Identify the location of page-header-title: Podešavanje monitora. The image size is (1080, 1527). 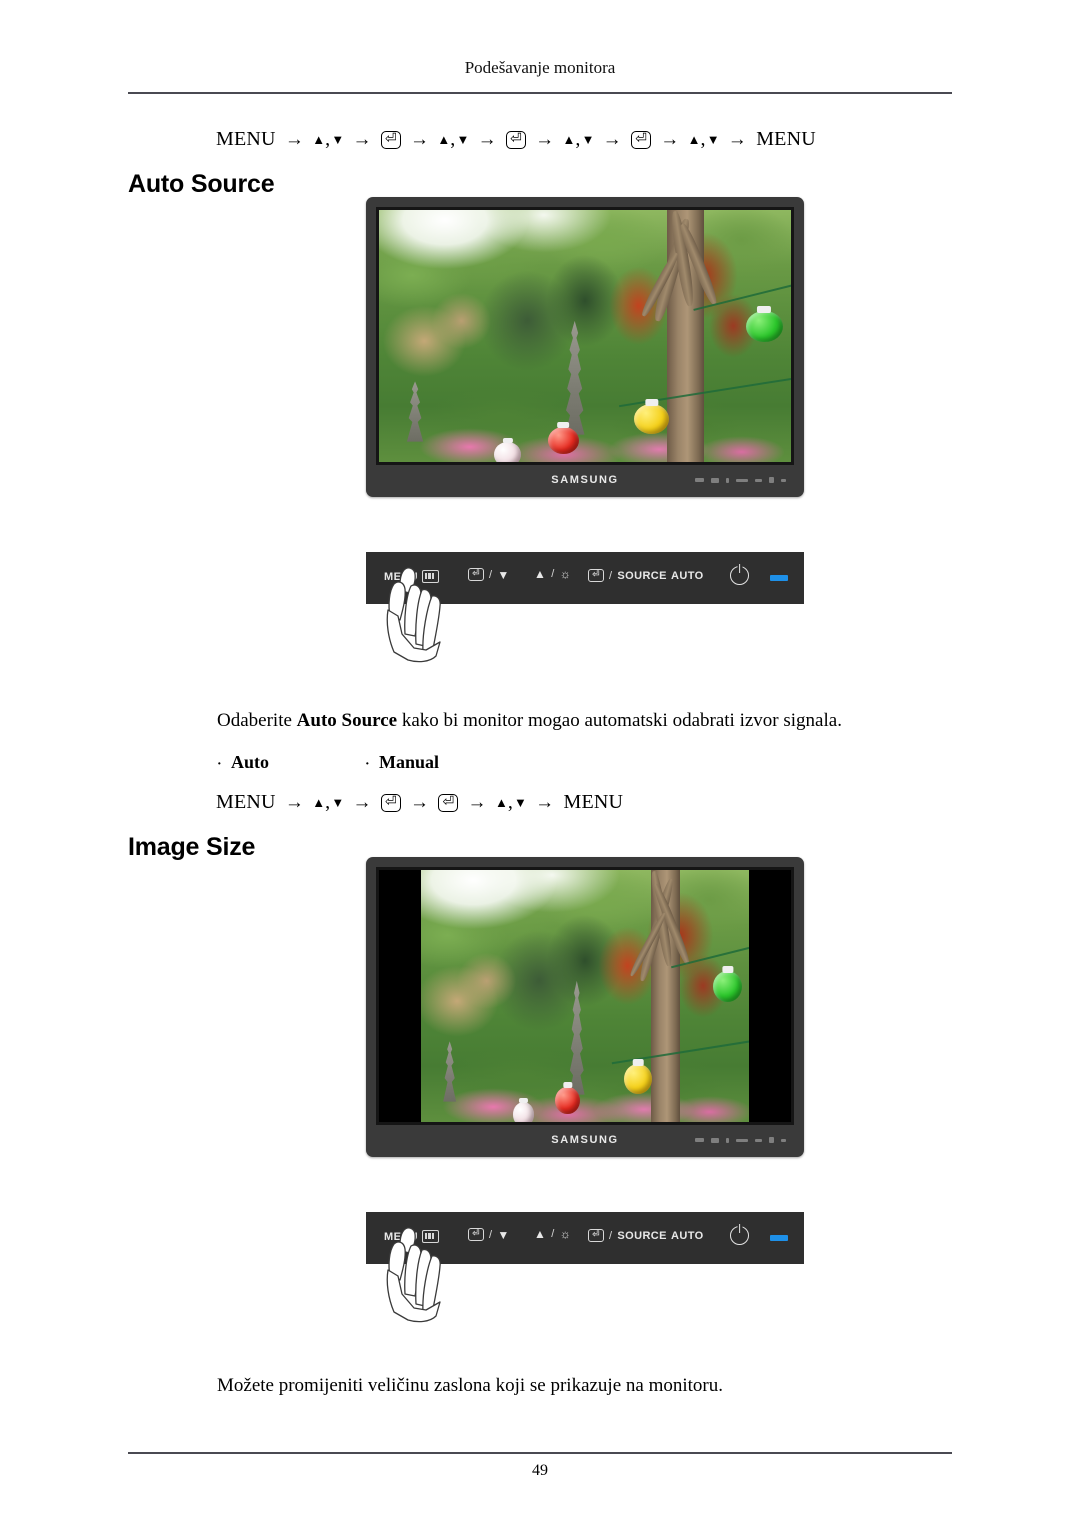
(540, 67).